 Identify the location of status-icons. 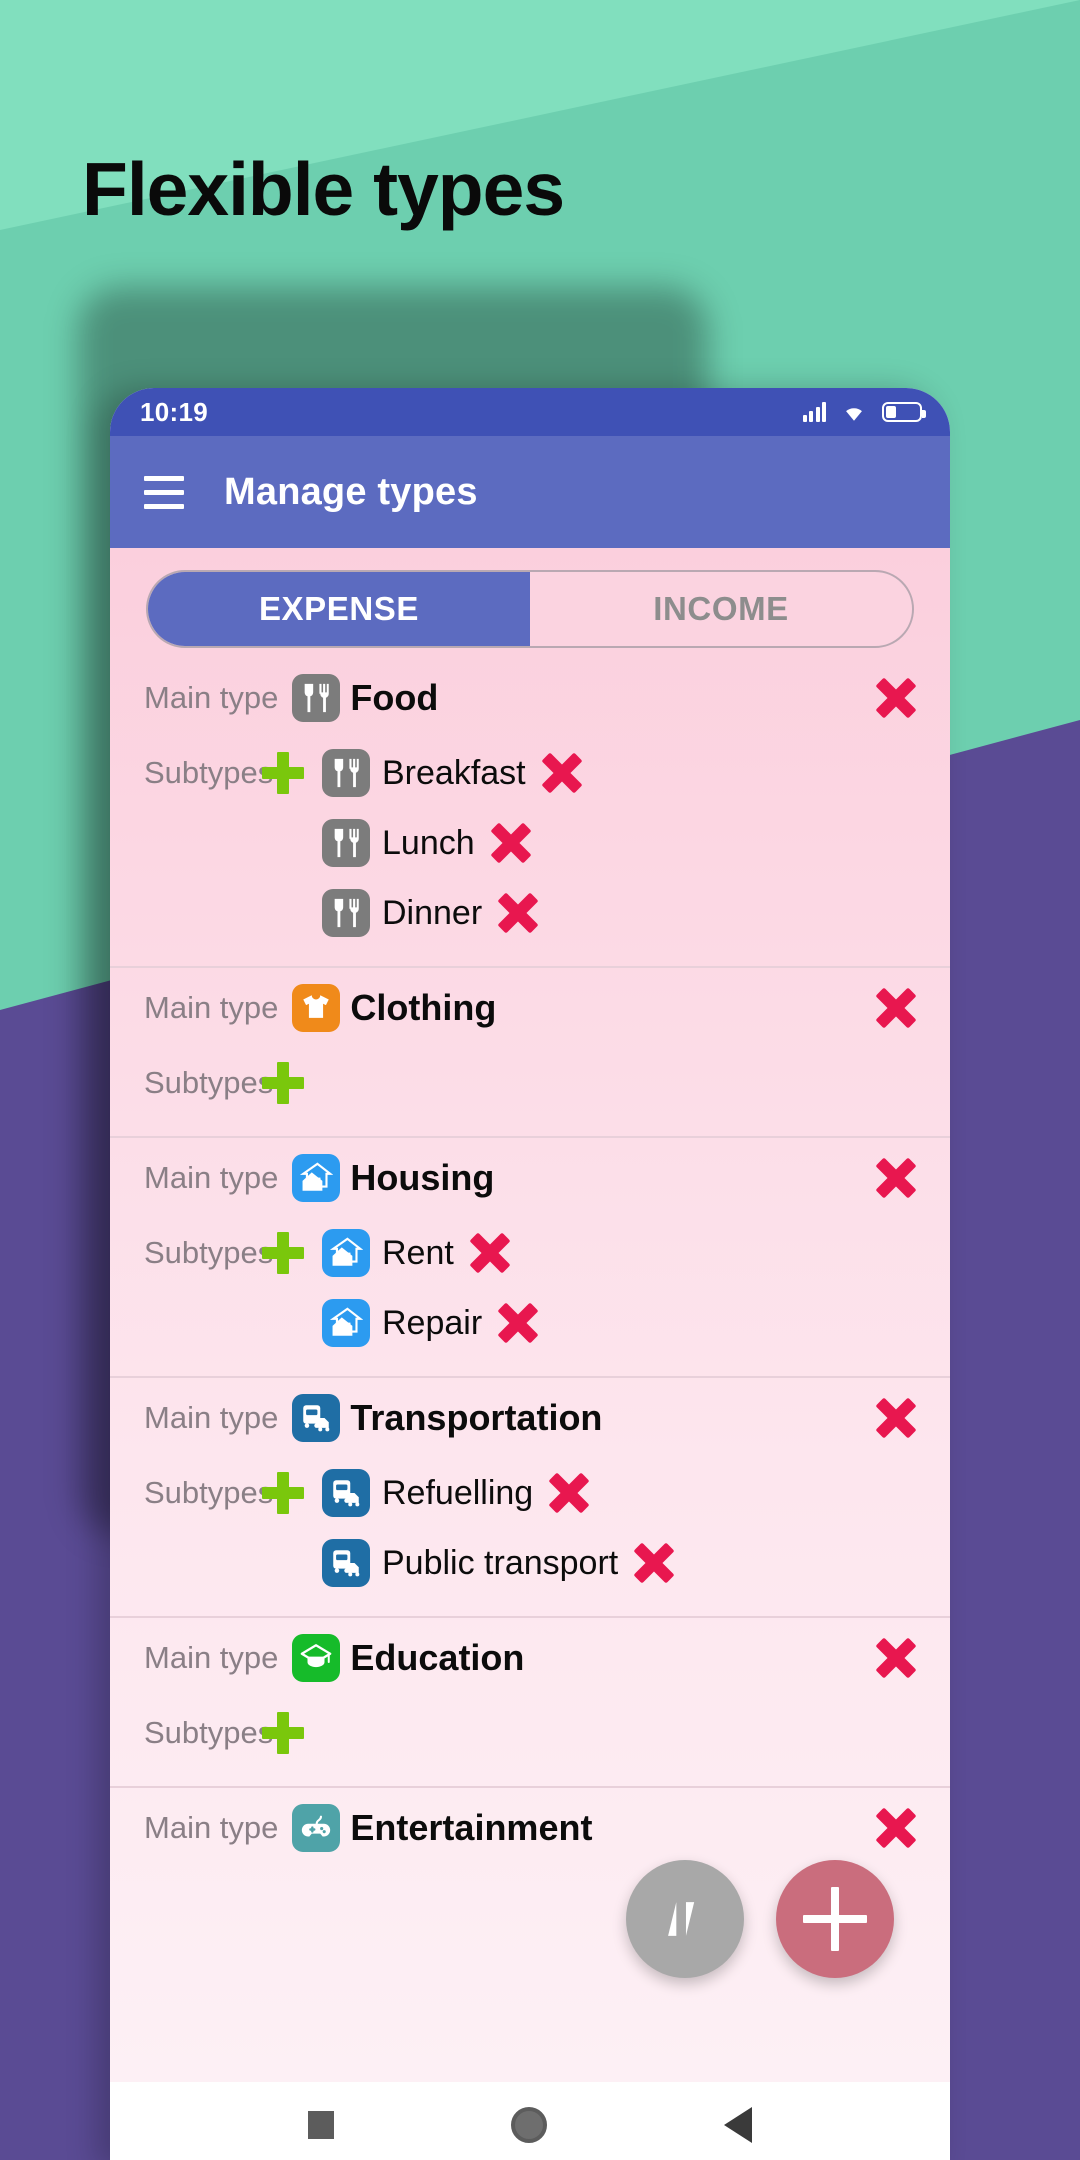
(864, 412).